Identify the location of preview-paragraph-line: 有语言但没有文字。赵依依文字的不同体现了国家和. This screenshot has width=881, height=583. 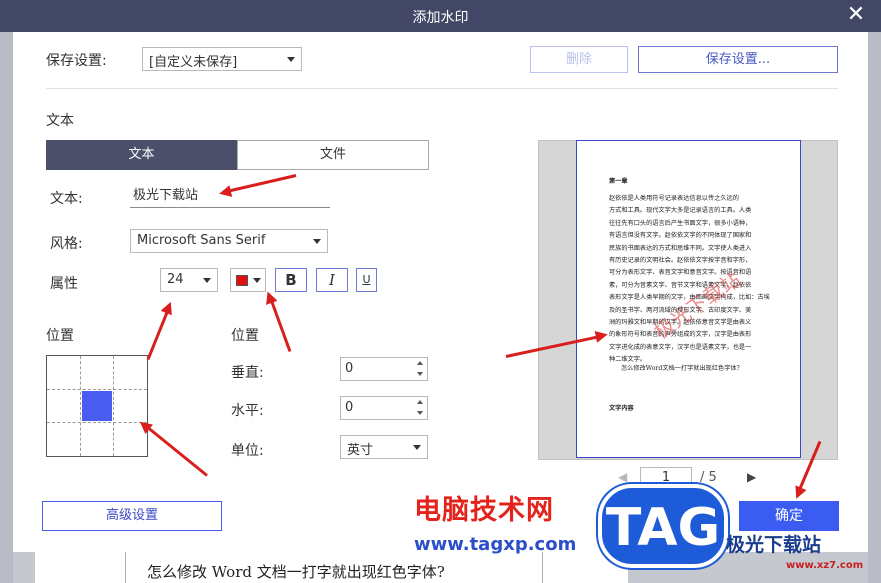
(680, 236).